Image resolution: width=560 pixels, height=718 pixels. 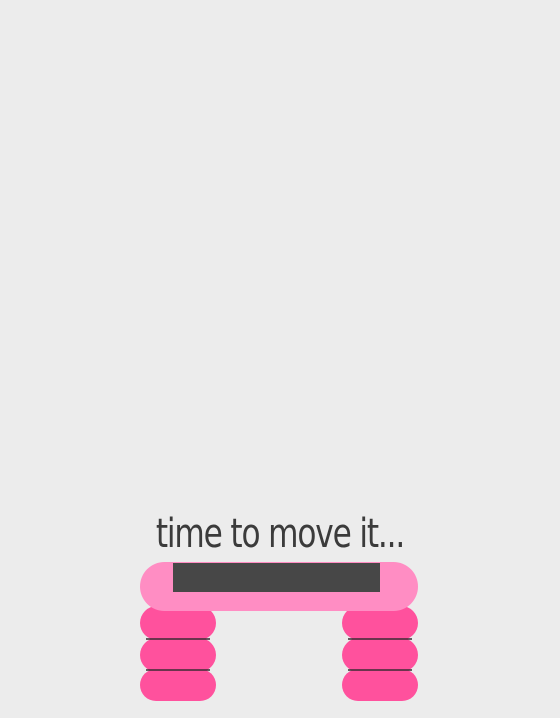 I want to click on step-platform-illustration, so click(x=279, y=631).